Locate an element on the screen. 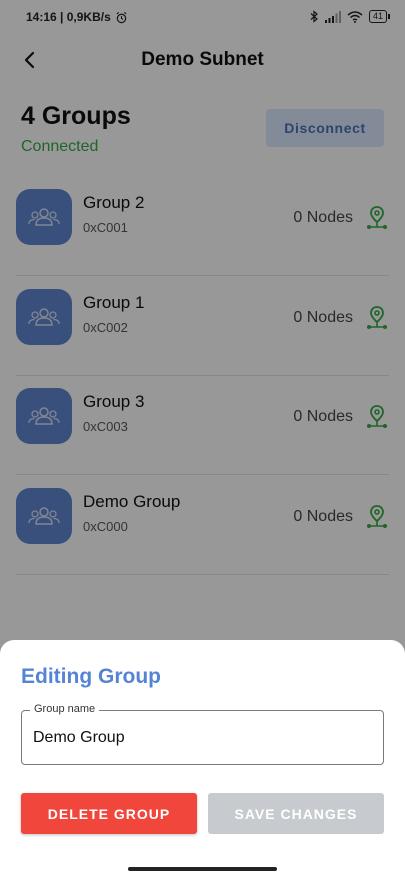 Image resolution: width=405 pixels, height=878 pixels. group-name-field: Group name is located at coordinates (202, 734).